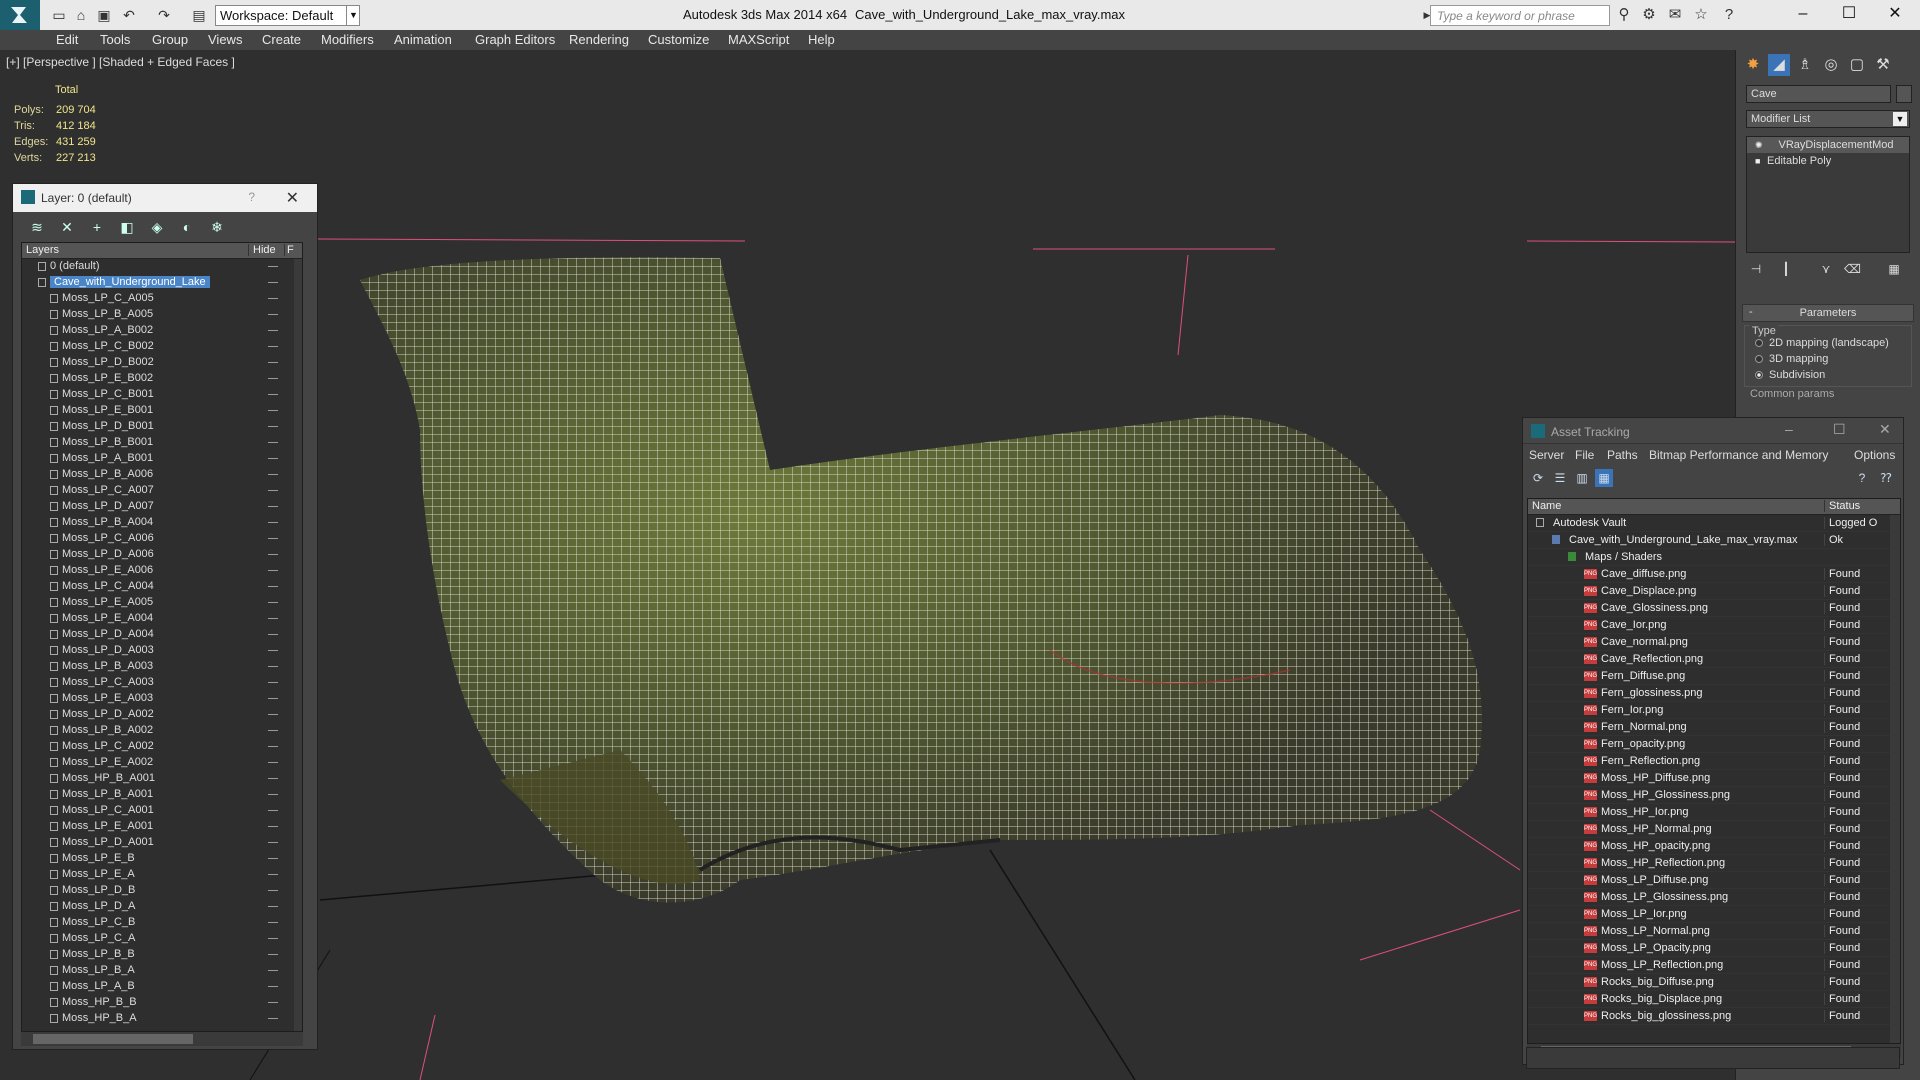 The image size is (1920, 1080). Describe the element at coordinates (162, 379) in the screenshot. I see `layer-row: Moss_LP_E_B002` at that location.